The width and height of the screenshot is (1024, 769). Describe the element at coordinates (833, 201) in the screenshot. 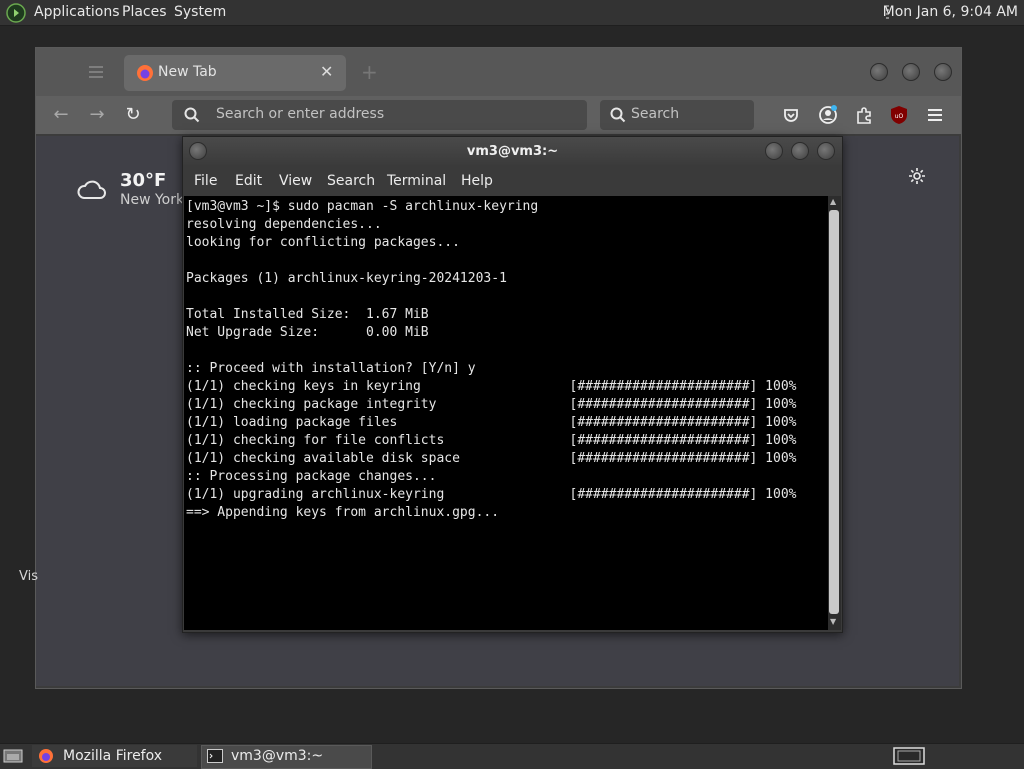

I see `scroll-up-arrow-icon: ▲` at that location.